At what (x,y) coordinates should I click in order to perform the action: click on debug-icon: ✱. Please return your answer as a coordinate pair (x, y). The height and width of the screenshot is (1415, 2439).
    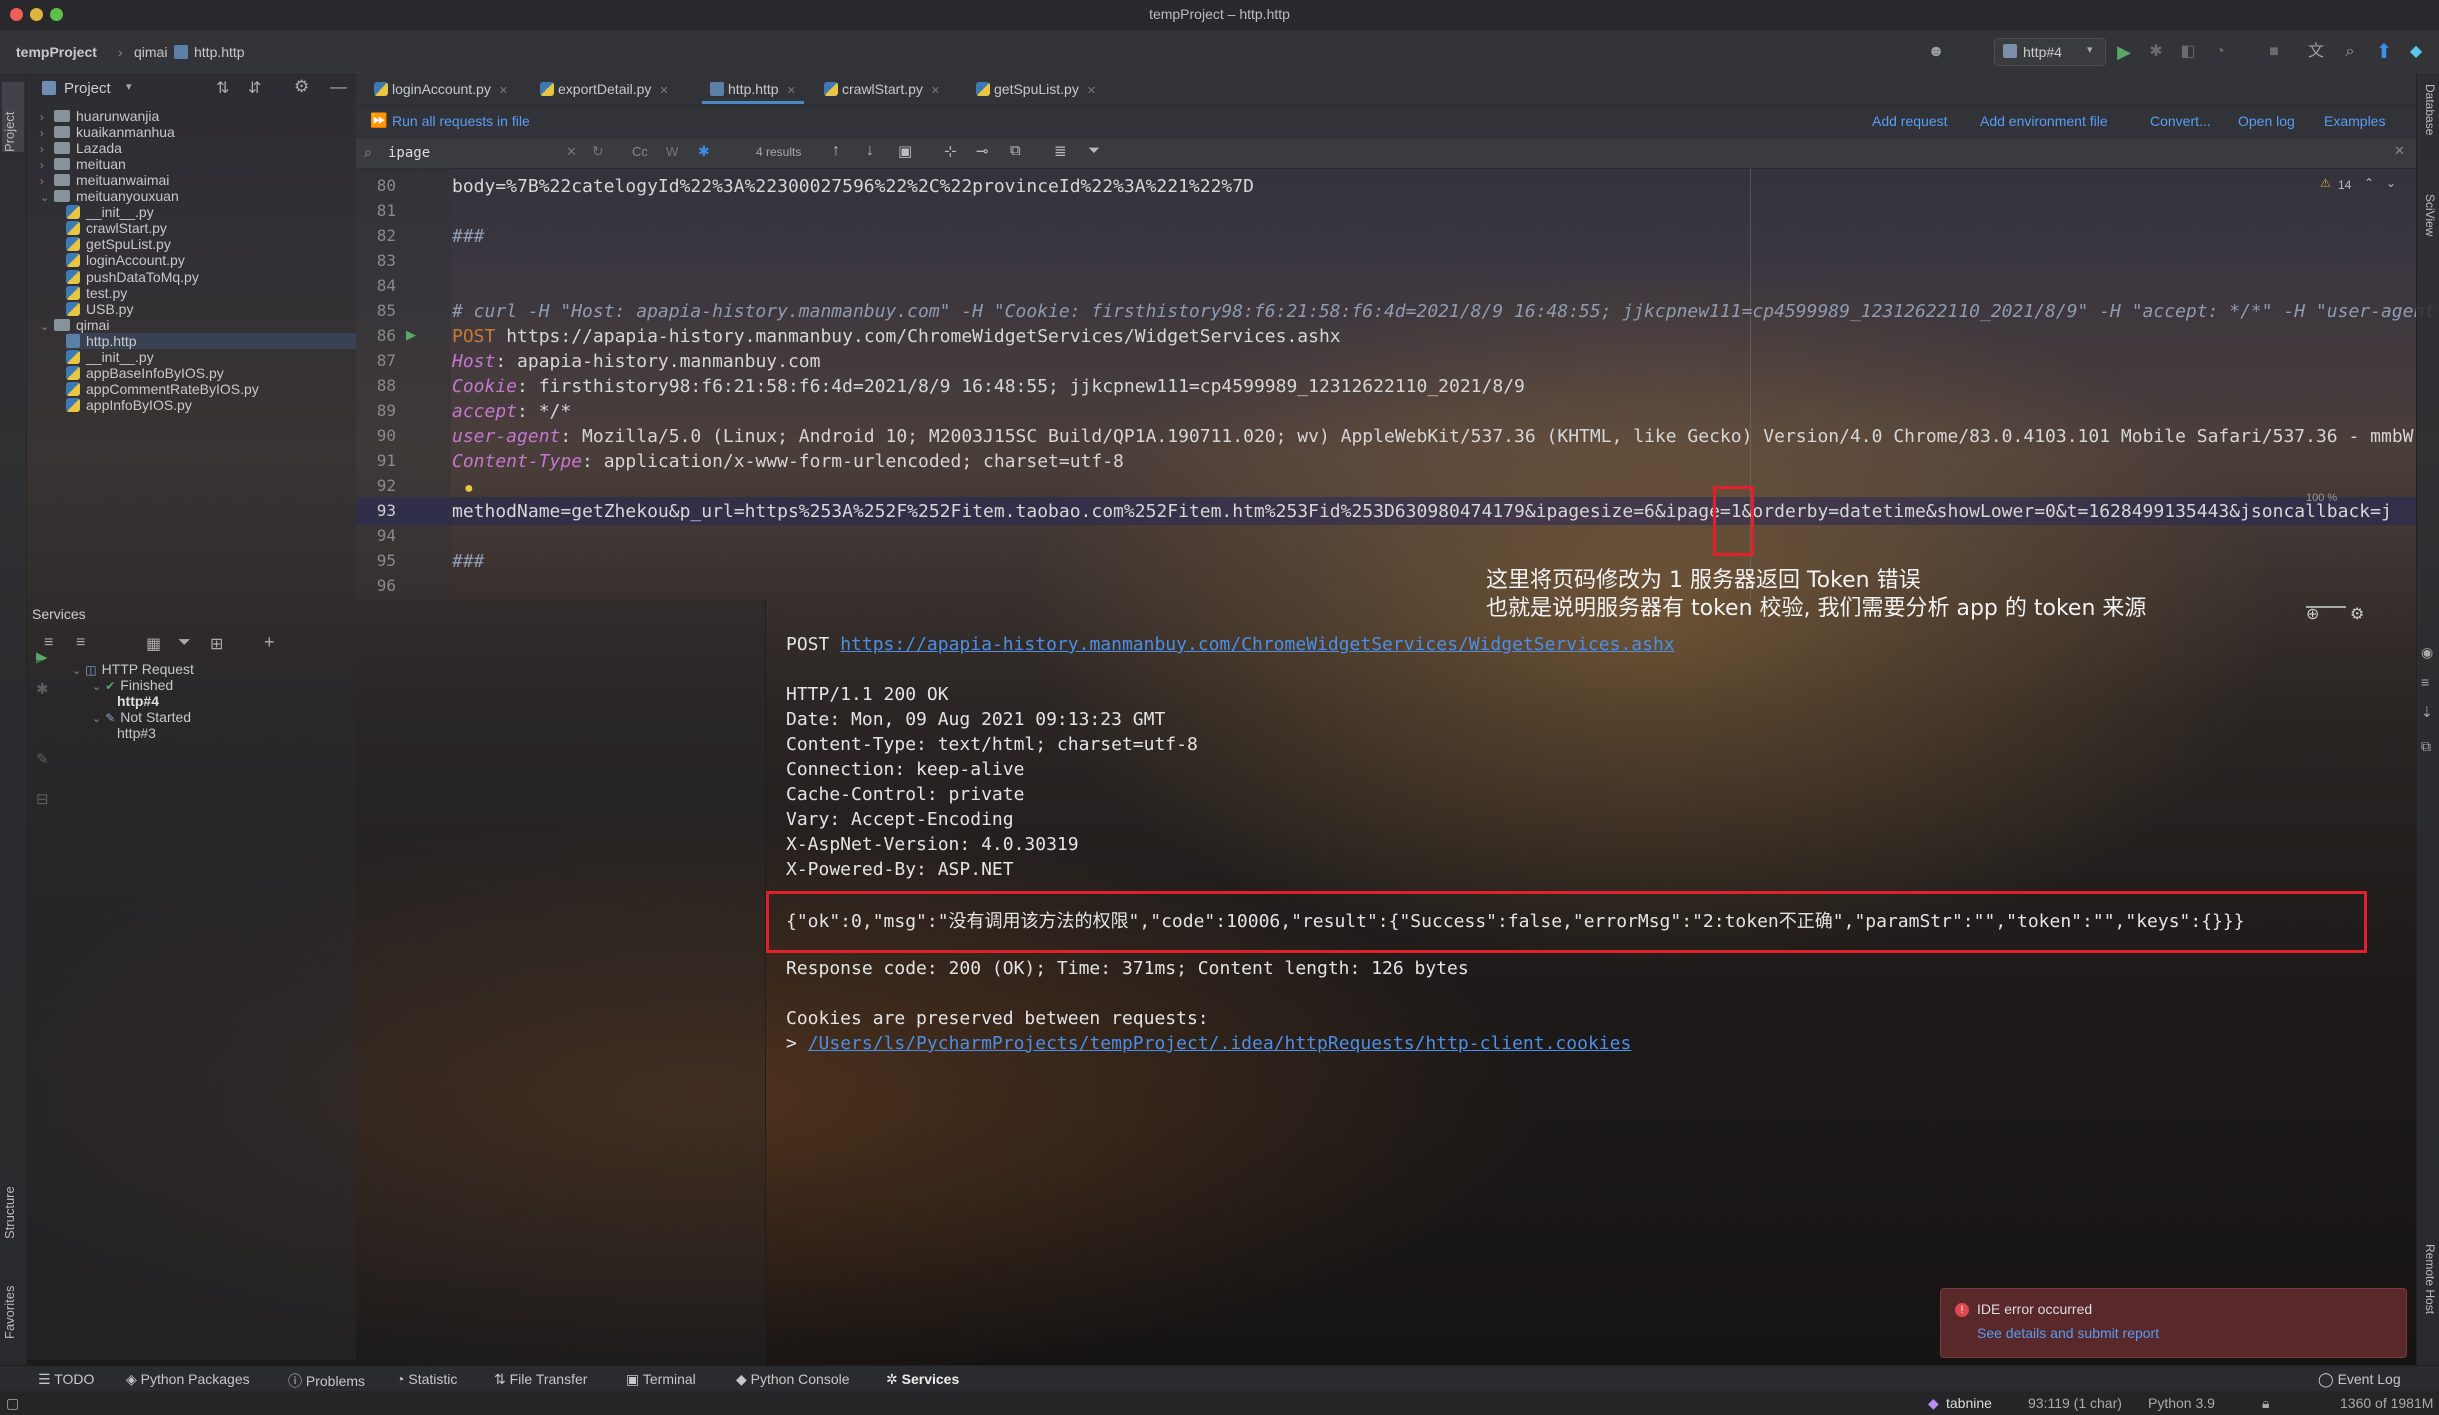
    Looking at the image, I should click on (2156, 52).